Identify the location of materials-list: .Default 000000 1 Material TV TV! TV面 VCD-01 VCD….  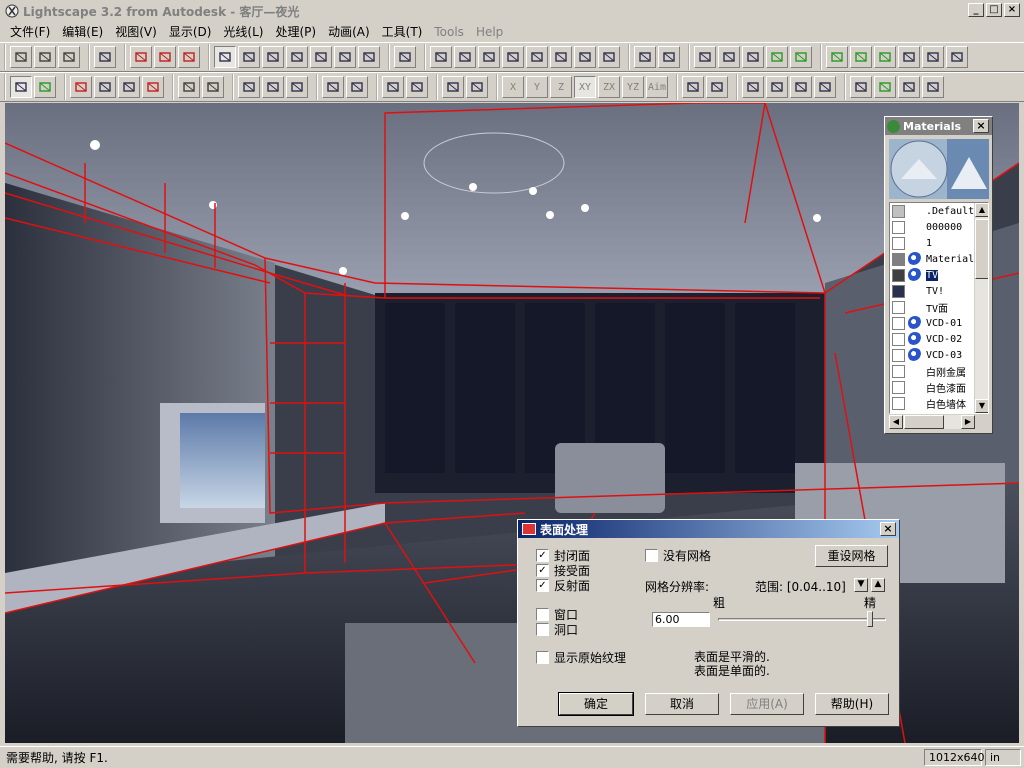
(939, 308).